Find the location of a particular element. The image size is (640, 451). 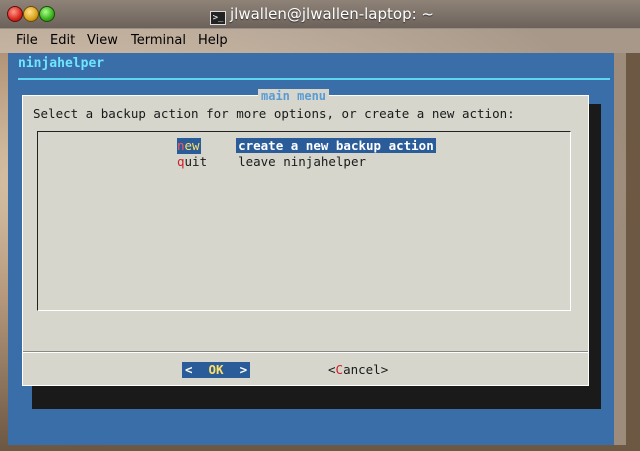

cancel-bracket-left: < is located at coordinates (332, 369).